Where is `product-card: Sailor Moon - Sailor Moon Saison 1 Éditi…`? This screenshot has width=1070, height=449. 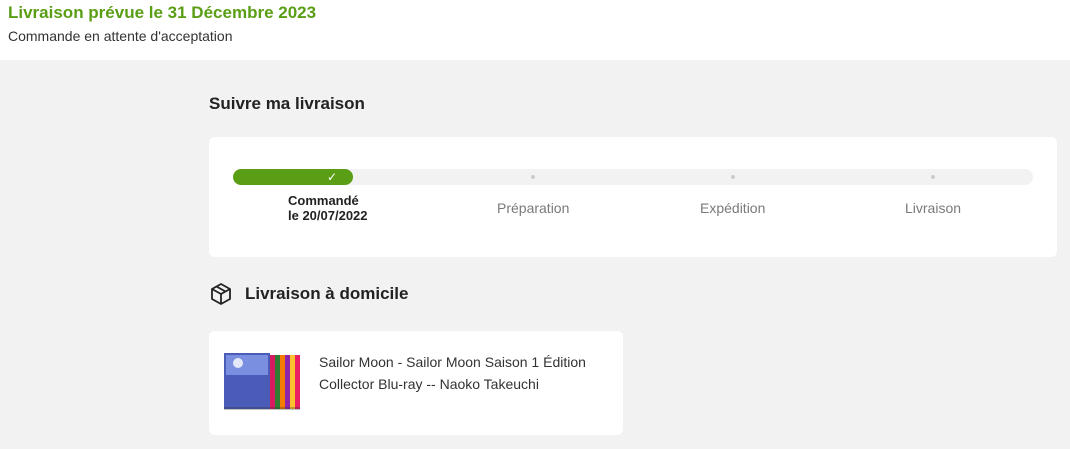 product-card: Sailor Moon - Sailor Moon Saison 1 Éditi… is located at coordinates (416, 383).